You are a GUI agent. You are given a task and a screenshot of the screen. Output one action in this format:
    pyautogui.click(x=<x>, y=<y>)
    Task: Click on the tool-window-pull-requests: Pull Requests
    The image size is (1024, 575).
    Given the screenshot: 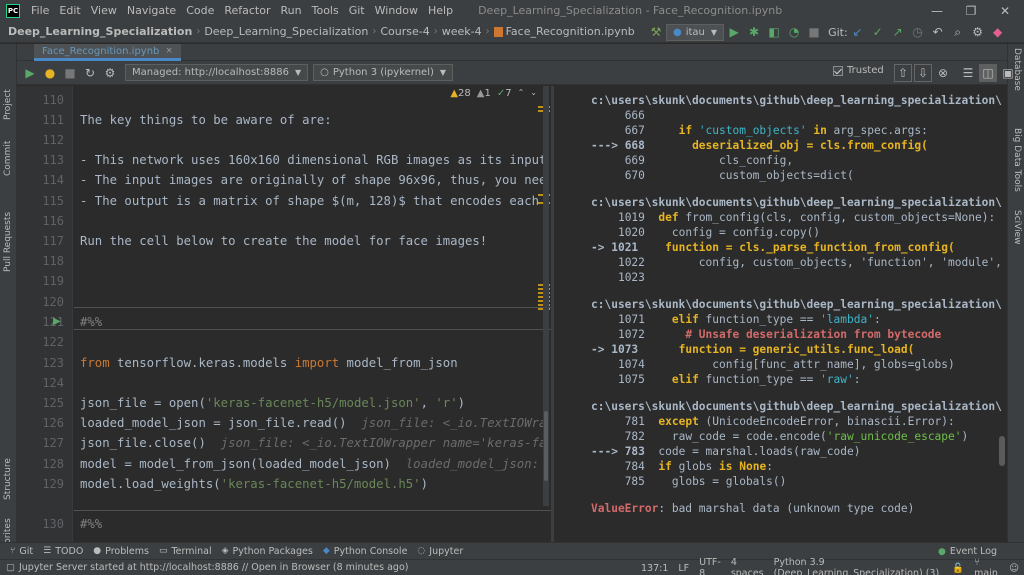 What is the action you would take?
    pyautogui.click(x=8, y=242)
    